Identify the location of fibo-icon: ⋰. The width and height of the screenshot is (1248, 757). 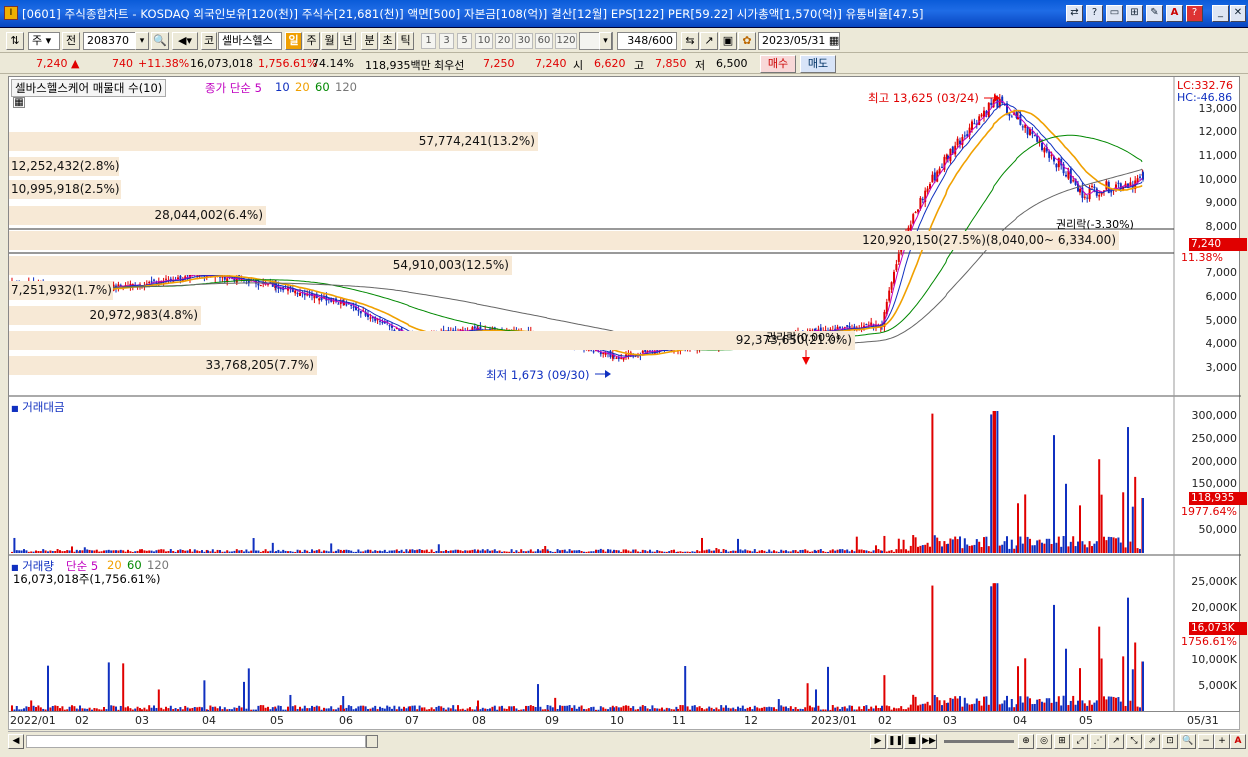
(1098, 741).